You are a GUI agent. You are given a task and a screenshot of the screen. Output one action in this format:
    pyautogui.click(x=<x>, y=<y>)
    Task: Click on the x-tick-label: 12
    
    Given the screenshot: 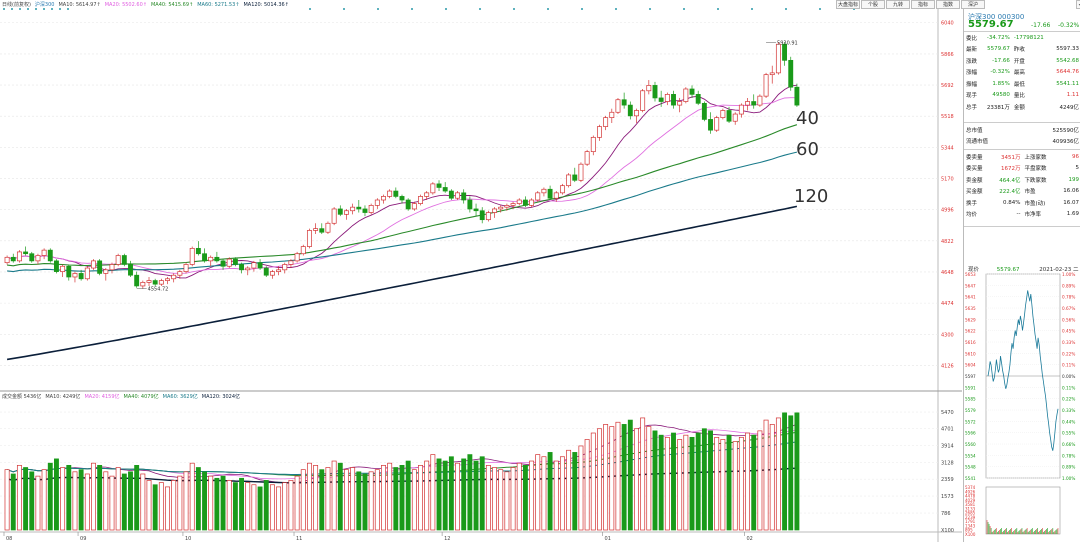 What is the action you would take?
    pyautogui.click(x=447, y=539)
    